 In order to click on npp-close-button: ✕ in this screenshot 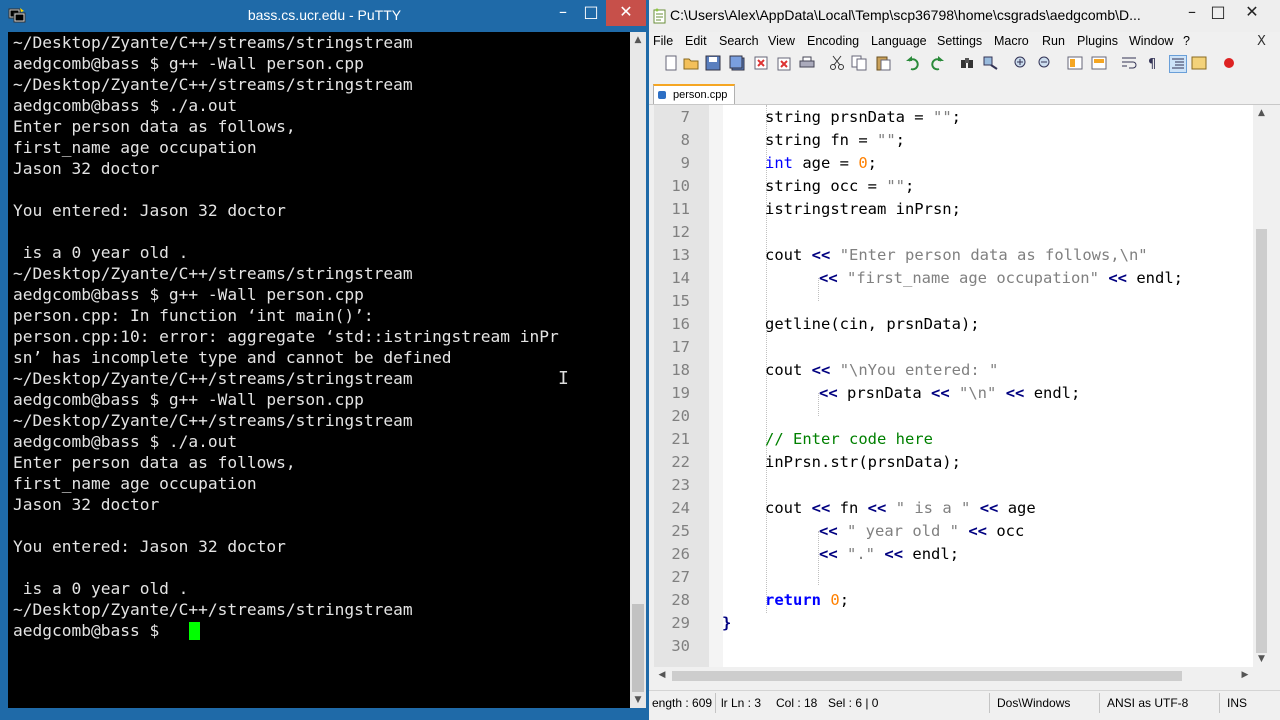, I will do `click(1252, 13)`.